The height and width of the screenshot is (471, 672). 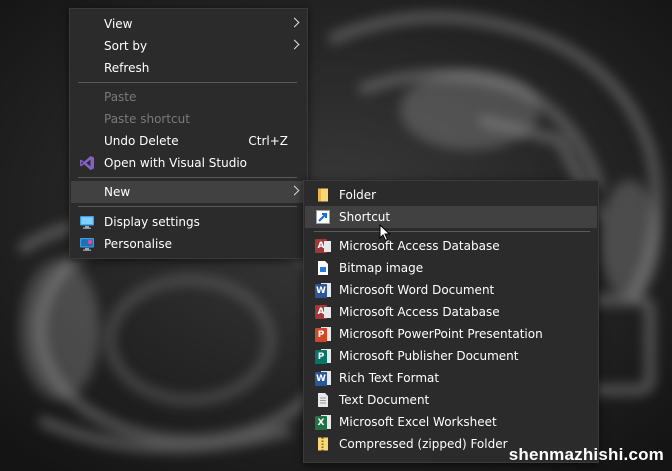 I want to click on menu-item-undo-delete: Undo Delete Ctrl+Z, so click(x=188, y=141).